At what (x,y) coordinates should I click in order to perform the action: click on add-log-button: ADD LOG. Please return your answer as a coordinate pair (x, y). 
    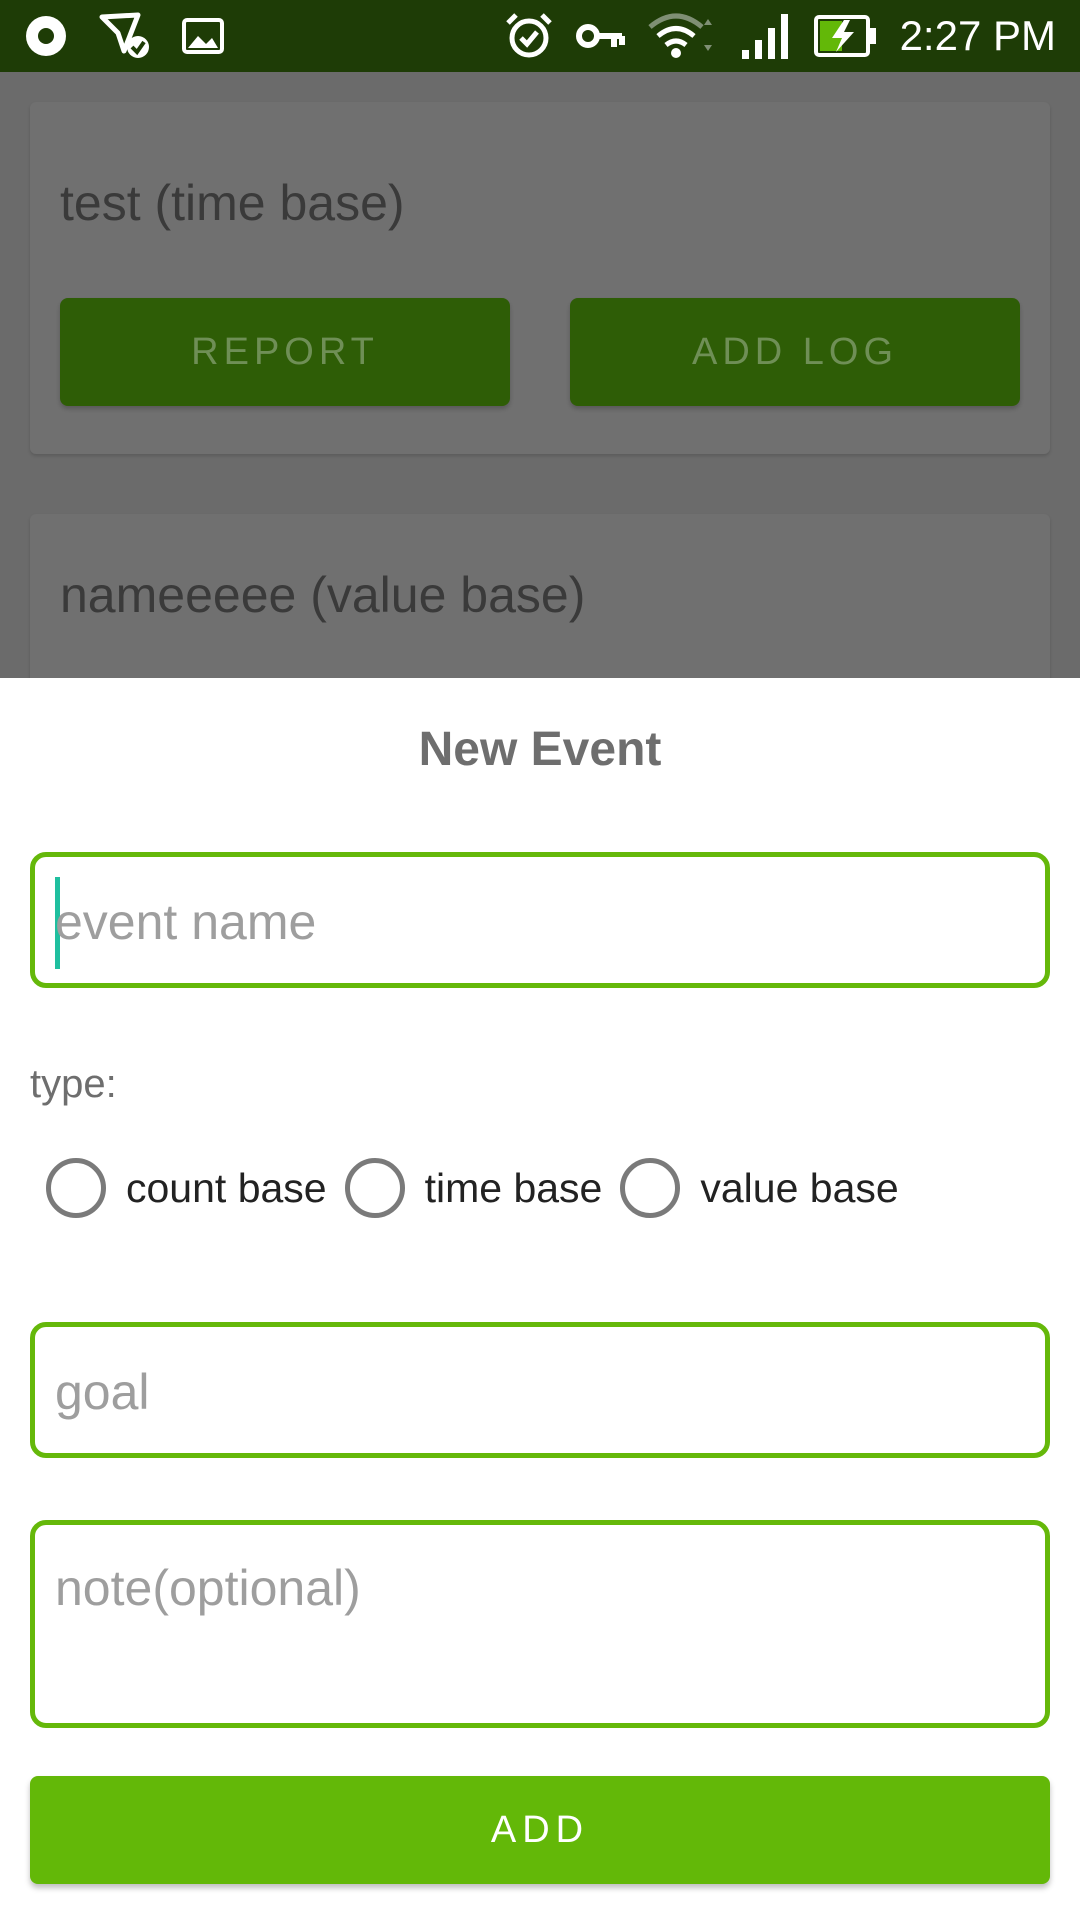
    Looking at the image, I should click on (795, 352).